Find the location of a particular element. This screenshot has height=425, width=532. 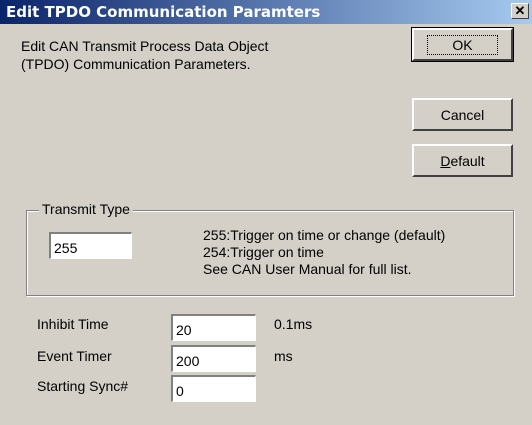

ok-button-label: OK is located at coordinates (462, 44).